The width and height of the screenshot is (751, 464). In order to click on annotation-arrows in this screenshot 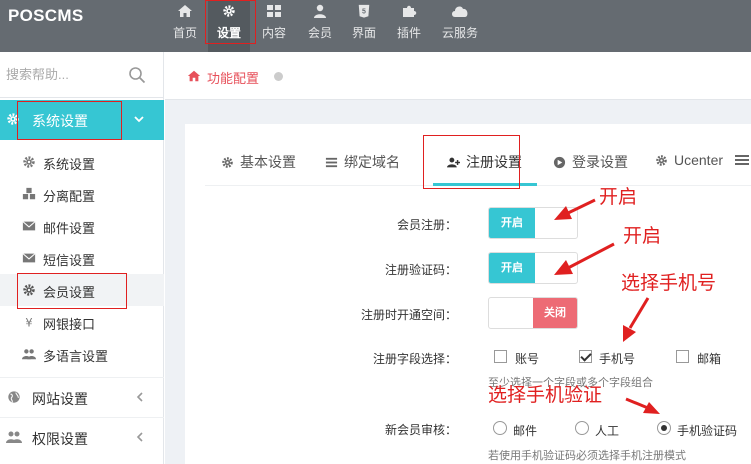, I will do `click(607, 306)`.